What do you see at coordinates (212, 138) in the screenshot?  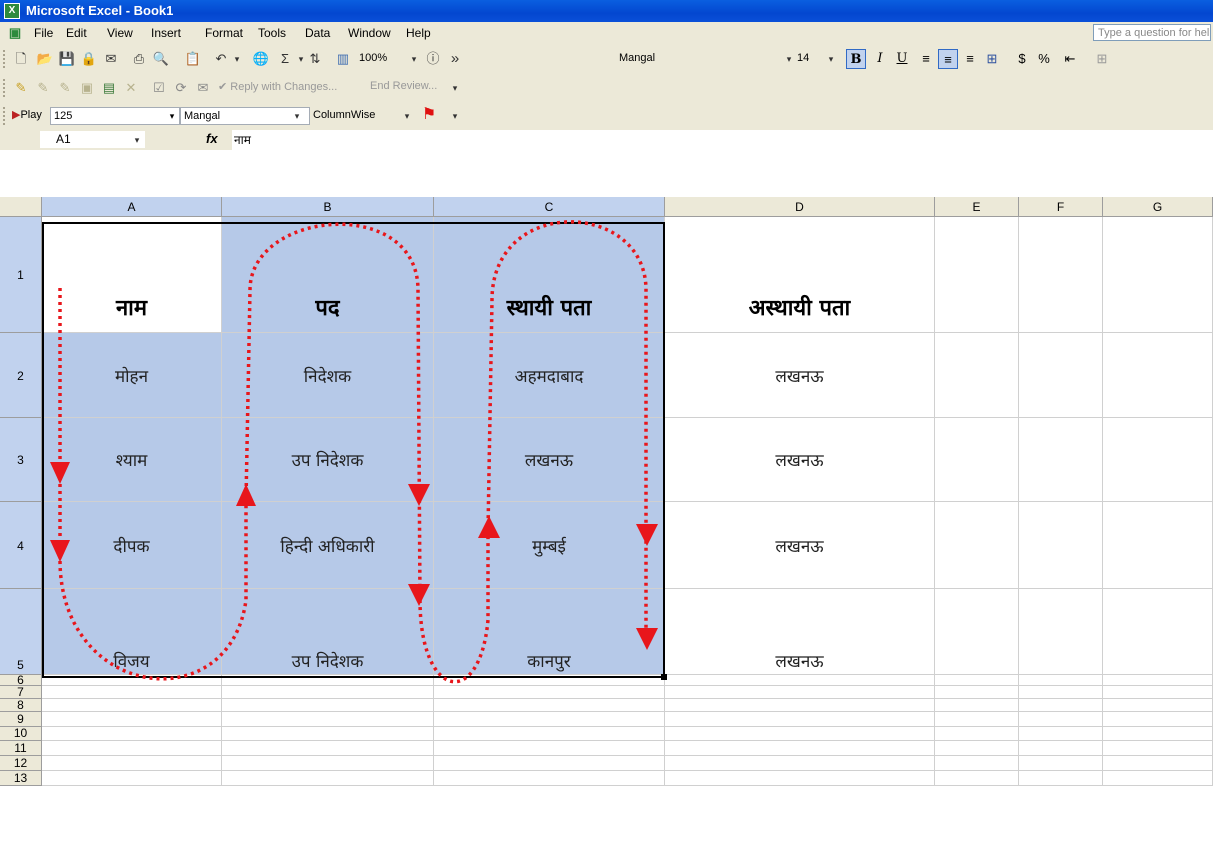 I see `insert-function-icon: fx` at bounding box center [212, 138].